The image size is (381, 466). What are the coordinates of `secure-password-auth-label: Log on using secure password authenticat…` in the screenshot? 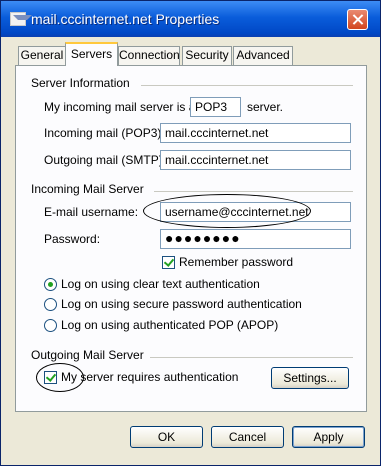 It's located at (181, 304).